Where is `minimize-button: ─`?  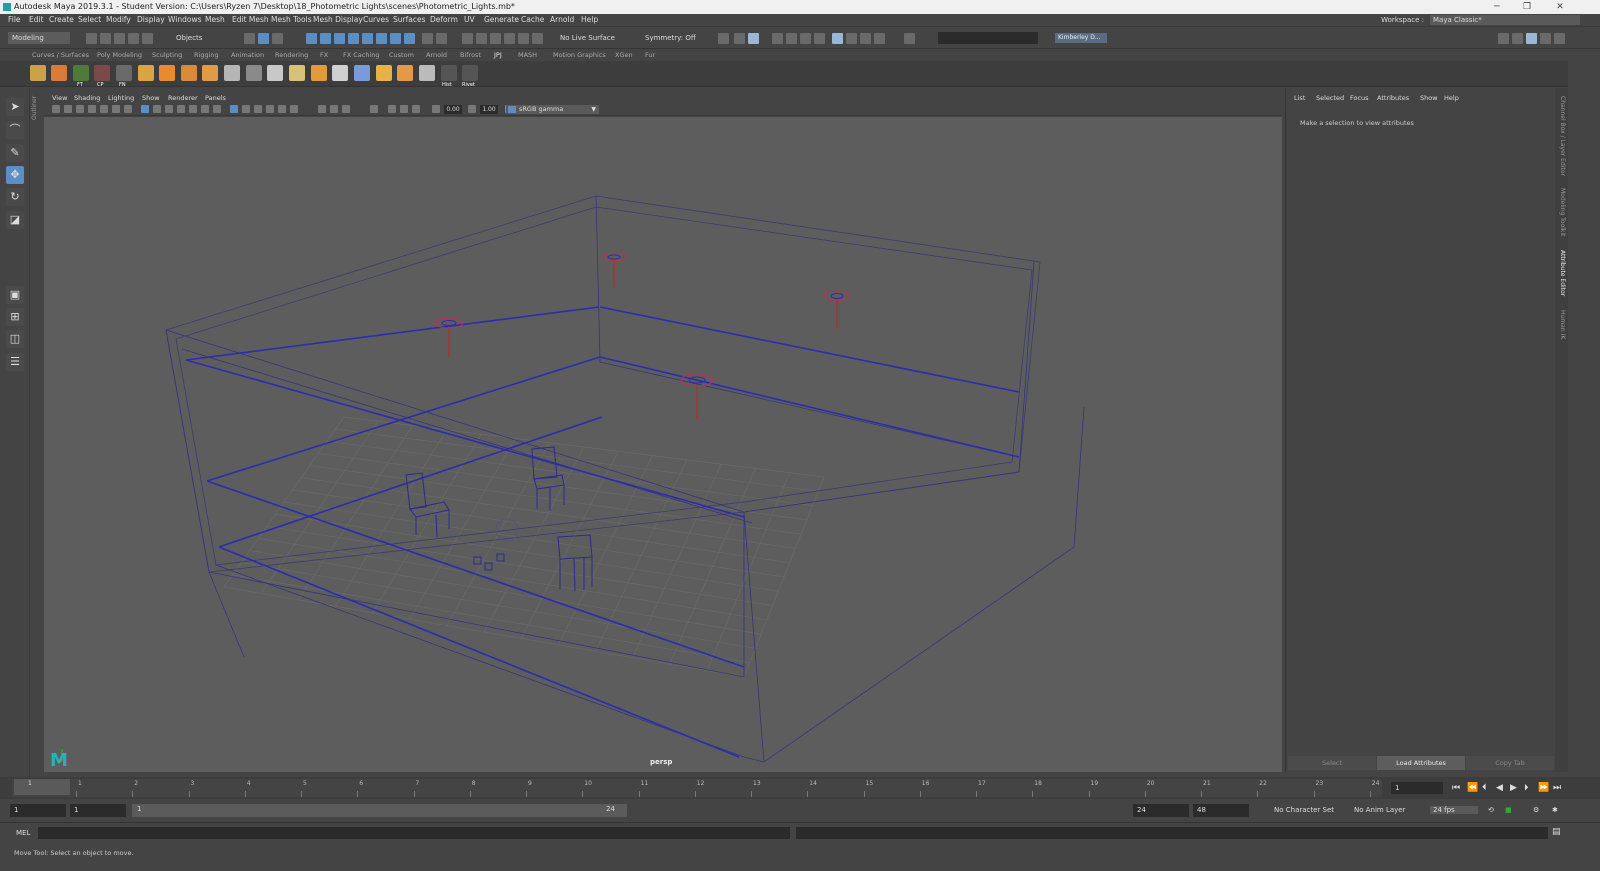
minimize-button: ─ is located at coordinates (1497, 7).